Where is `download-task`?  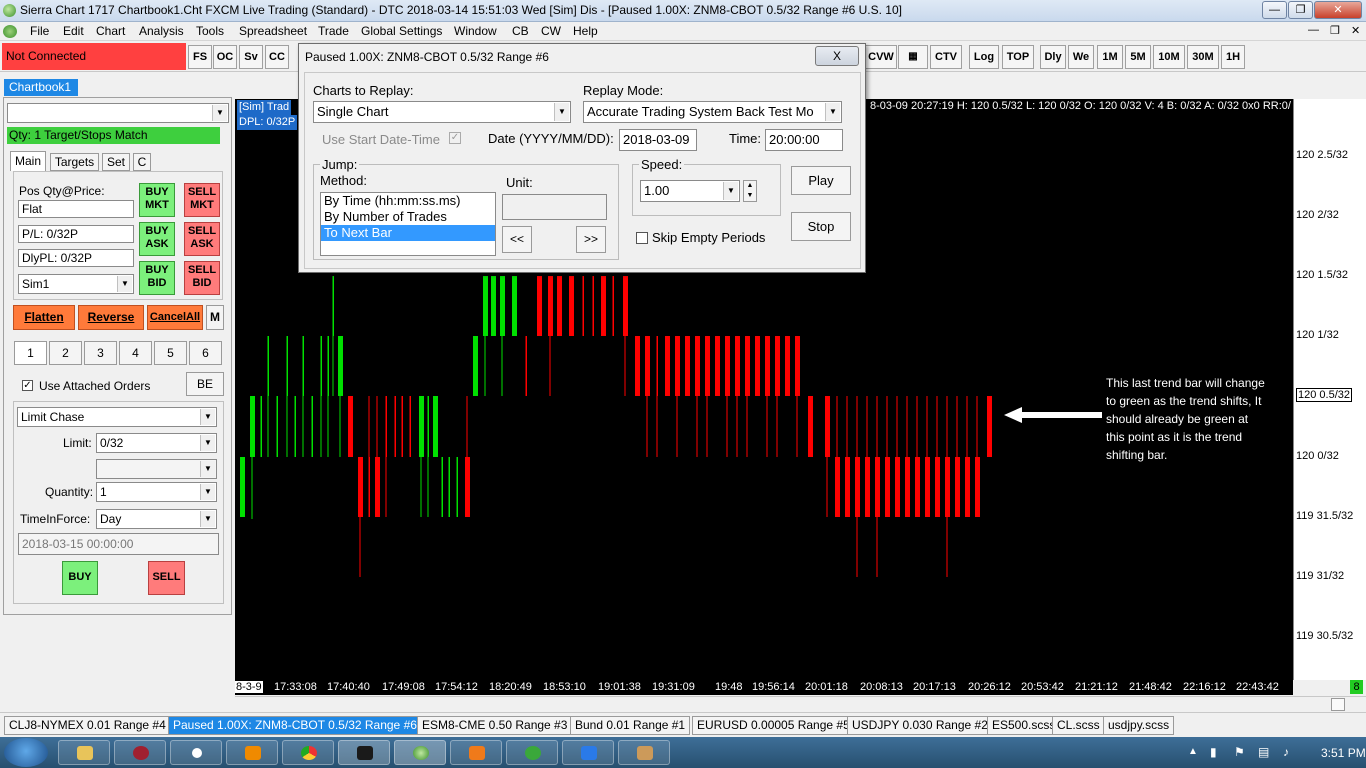
download-task is located at coordinates (588, 752).